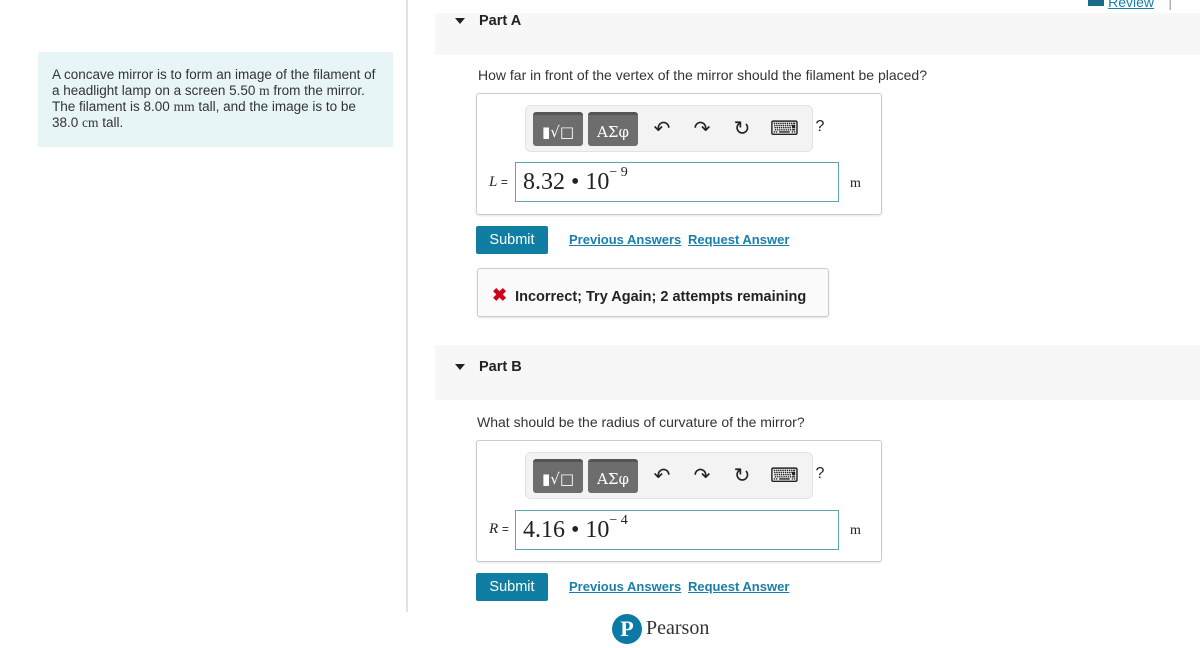  Describe the element at coordinates (679, 501) in the screenshot. I see `part-b-answer-box: ▮√□ ΑΣφ ↶ ↷ ↻ ⌨ ? R = 4.16 • 10− 4 m` at that location.